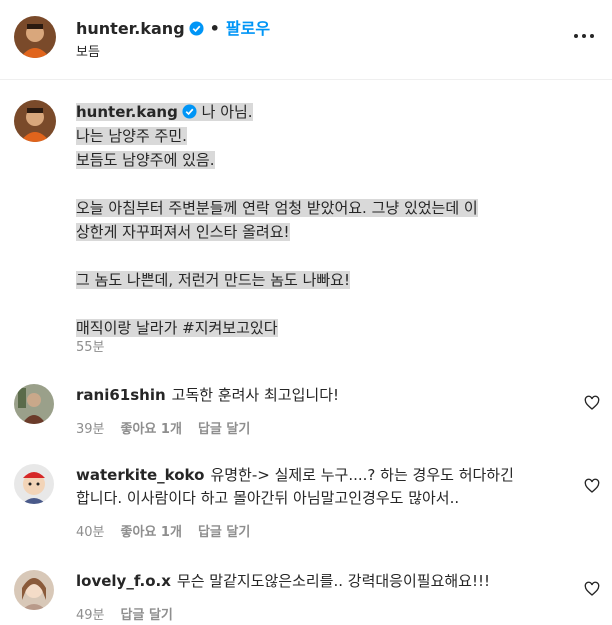 The width and height of the screenshot is (612, 625). I want to click on caption-line: 보듬도 남양주에 있음., so click(145, 160).